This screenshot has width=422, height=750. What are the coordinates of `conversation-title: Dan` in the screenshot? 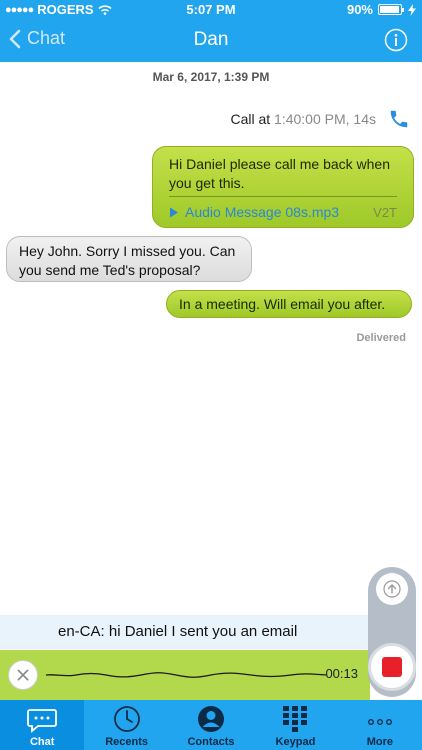 It's located at (211, 39).